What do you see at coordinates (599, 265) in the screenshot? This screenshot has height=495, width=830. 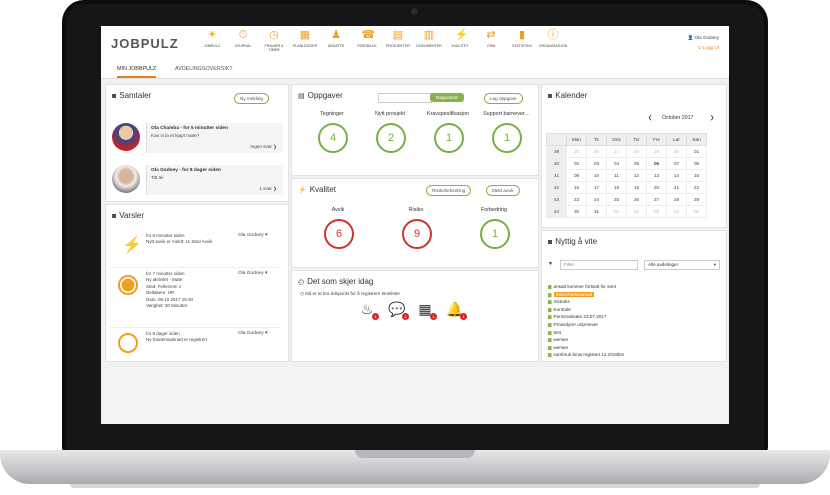 I see `filter-input: Filter` at bounding box center [599, 265].